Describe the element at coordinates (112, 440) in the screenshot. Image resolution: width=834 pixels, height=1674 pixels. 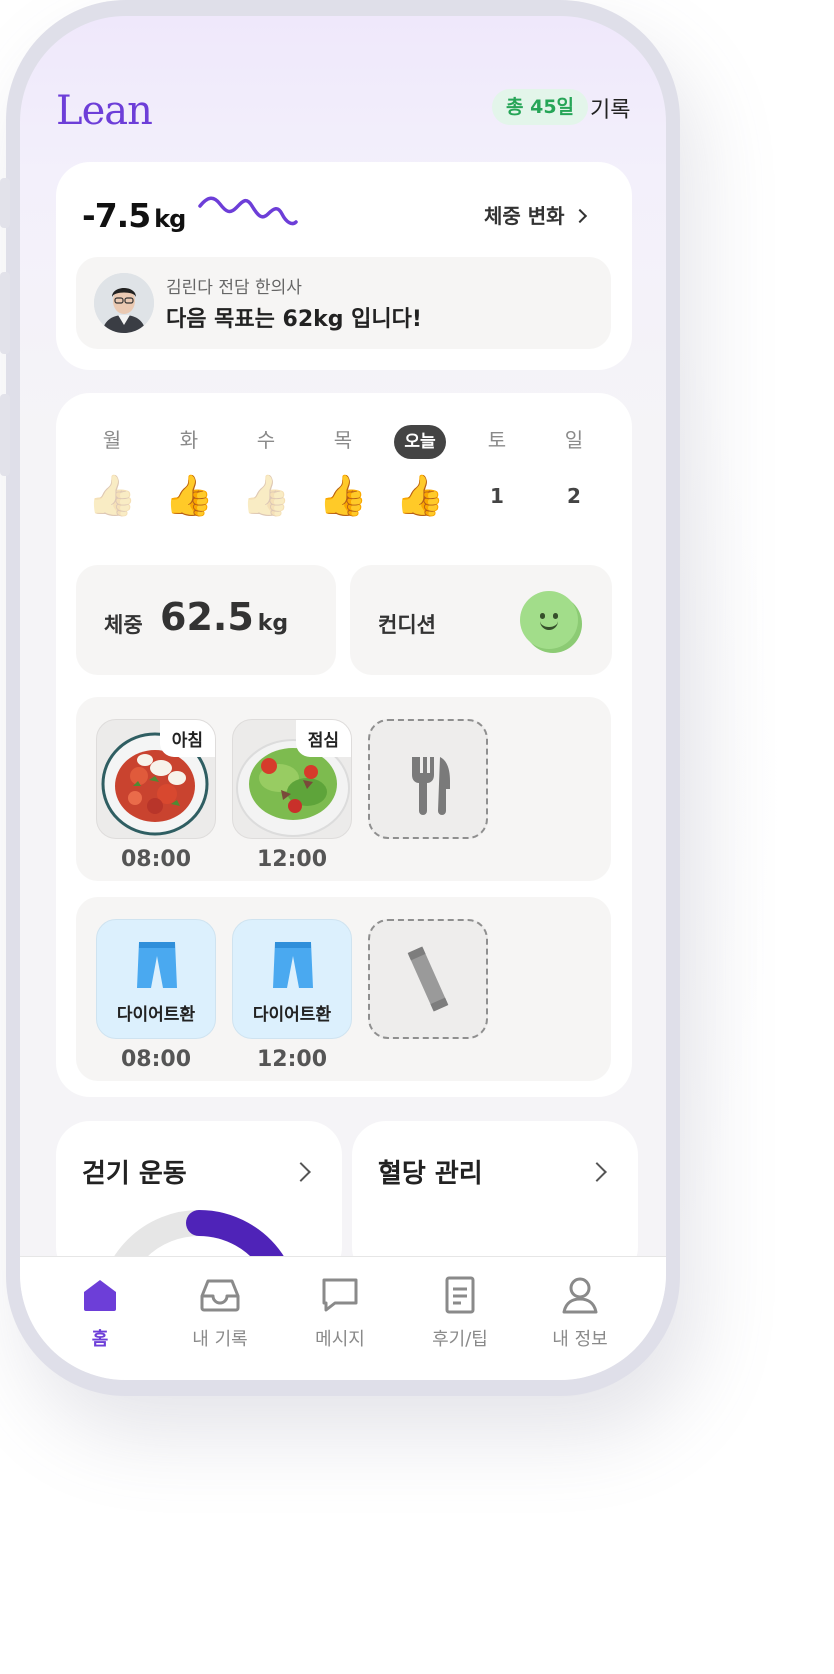
I see `weekday-label: 월` at that location.